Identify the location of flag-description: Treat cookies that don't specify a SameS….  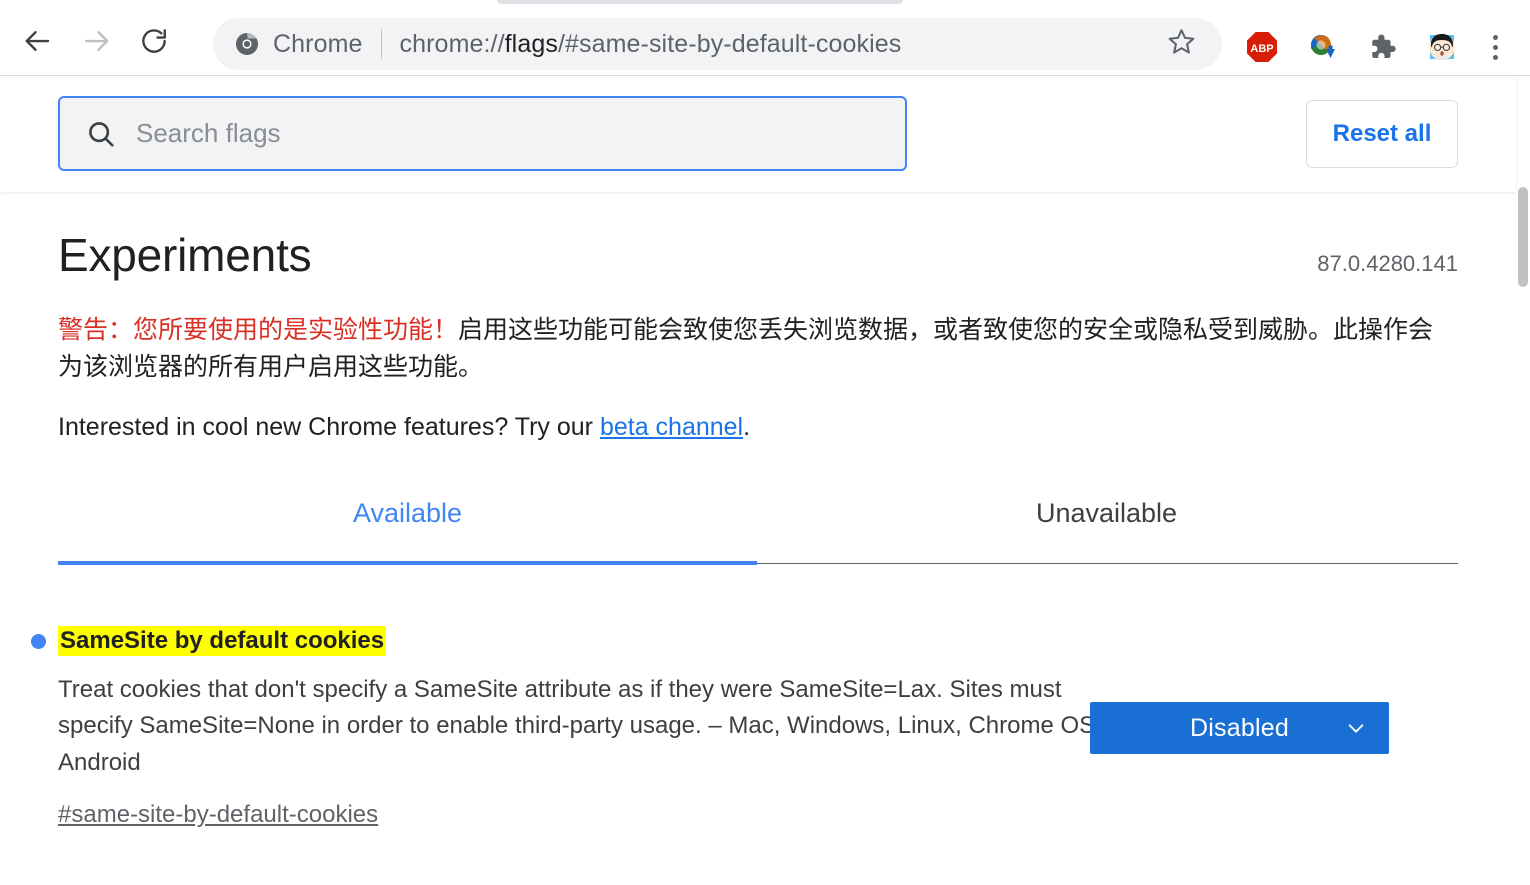
(580, 726).